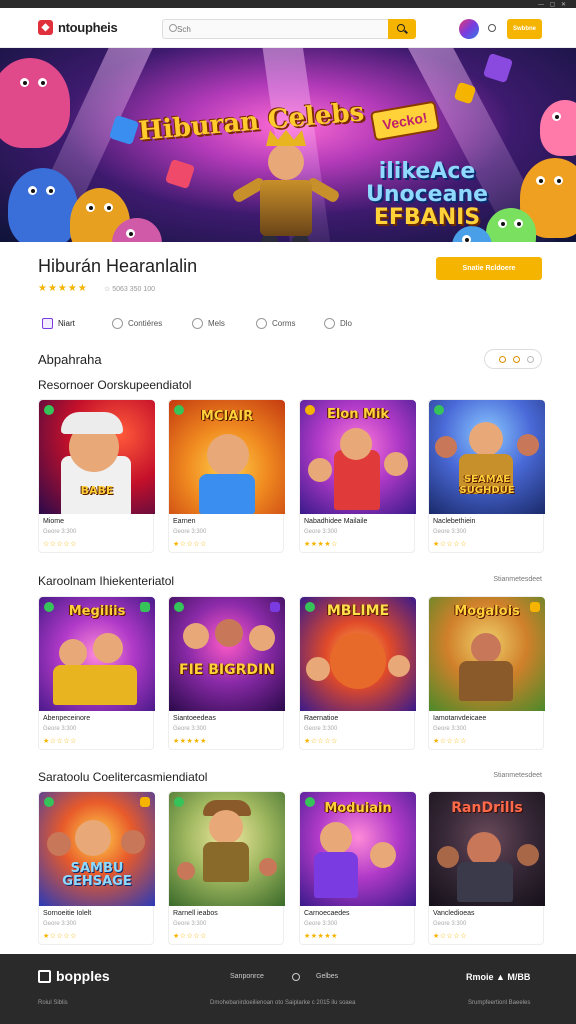 This screenshot has width=576, height=1024. I want to click on game-art-title: Moduiain, so click(358, 808).